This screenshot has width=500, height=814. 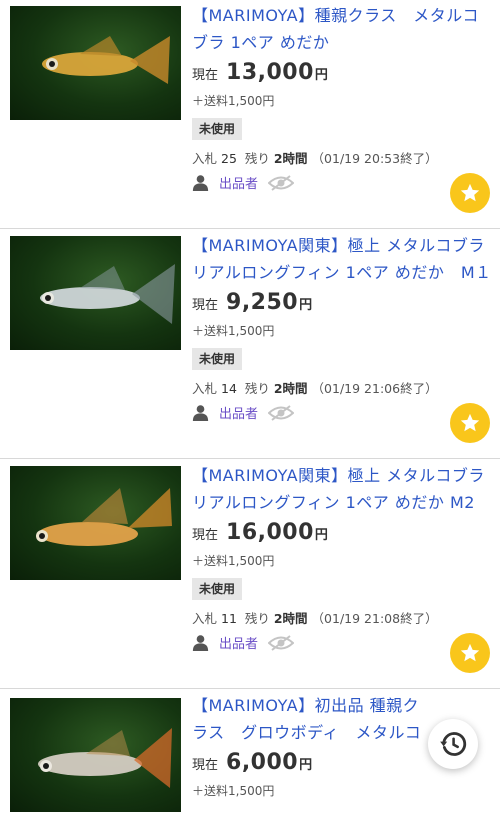 What do you see at coordinates (229, 388) in the screenshot?
I see `bid-count: 14` at bounding box center [229, 388].